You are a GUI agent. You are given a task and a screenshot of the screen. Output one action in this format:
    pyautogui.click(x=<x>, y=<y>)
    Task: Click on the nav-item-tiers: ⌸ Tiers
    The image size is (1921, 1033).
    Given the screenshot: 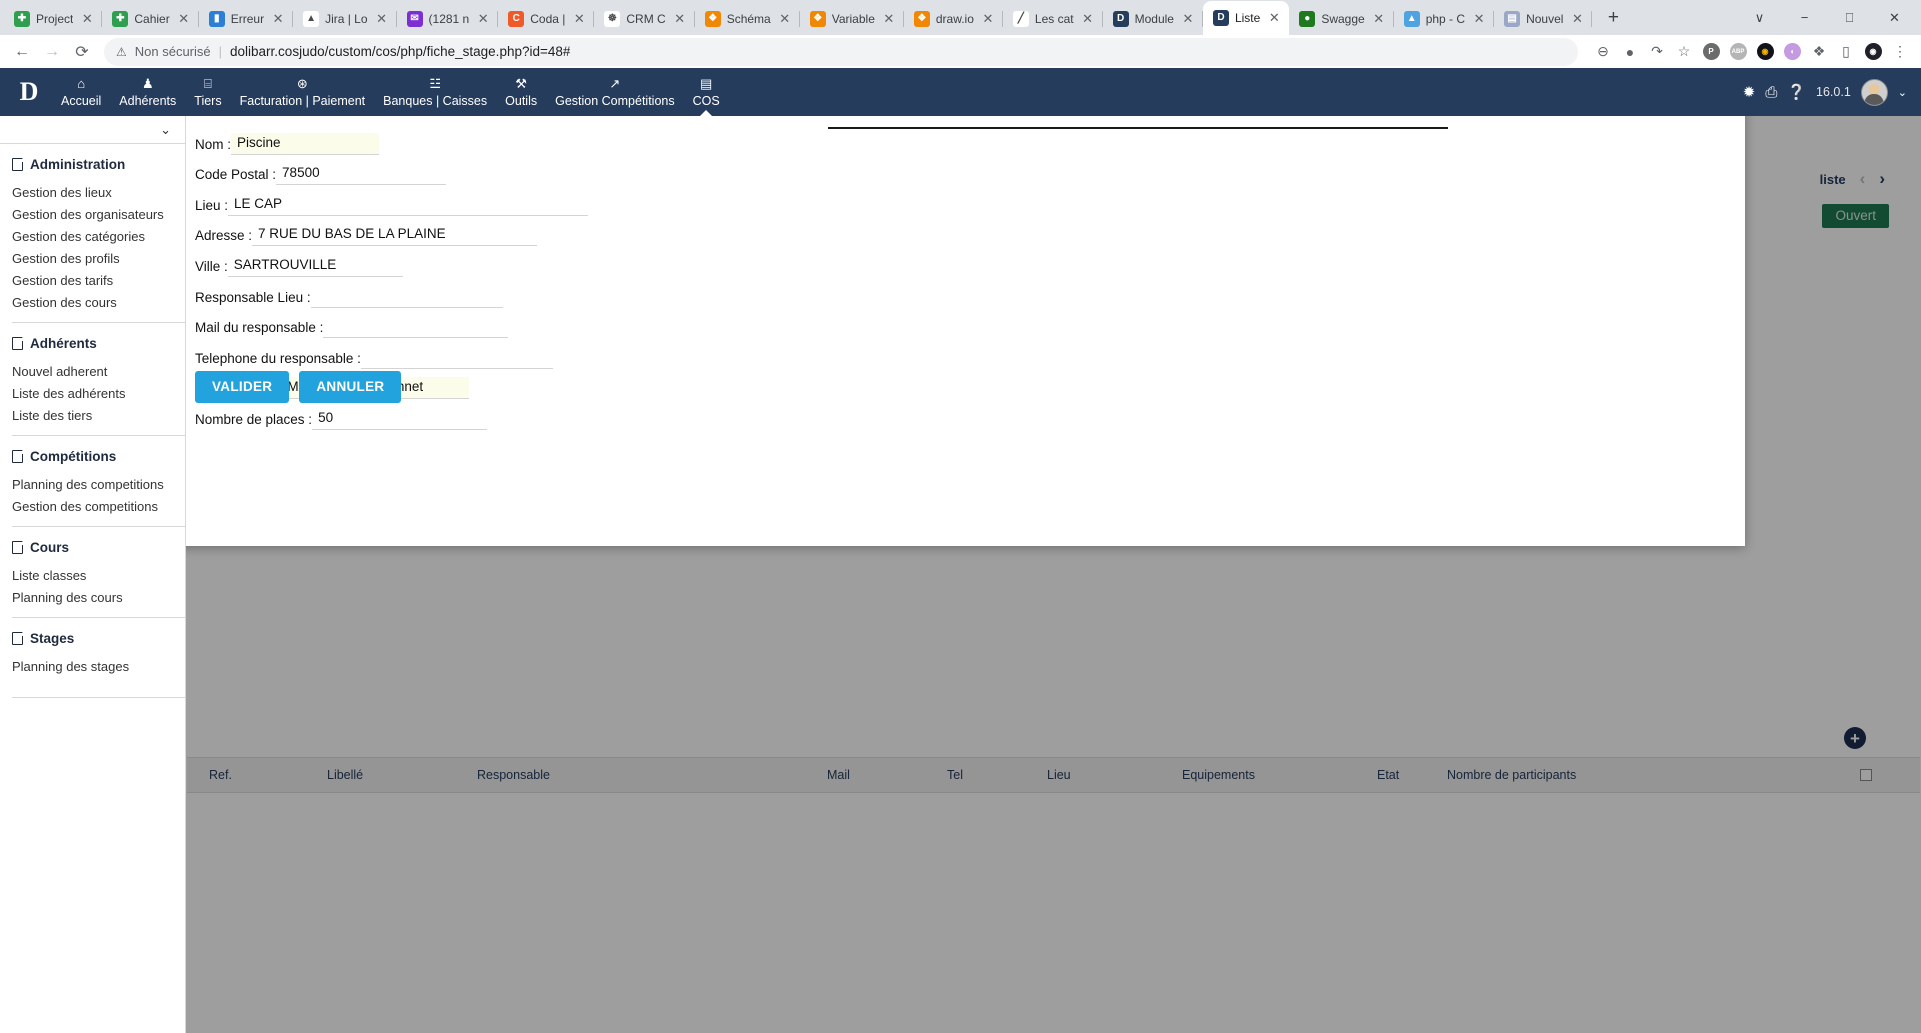 What is the action you would take?
    pyautogui.click(x=207, y=92)
    